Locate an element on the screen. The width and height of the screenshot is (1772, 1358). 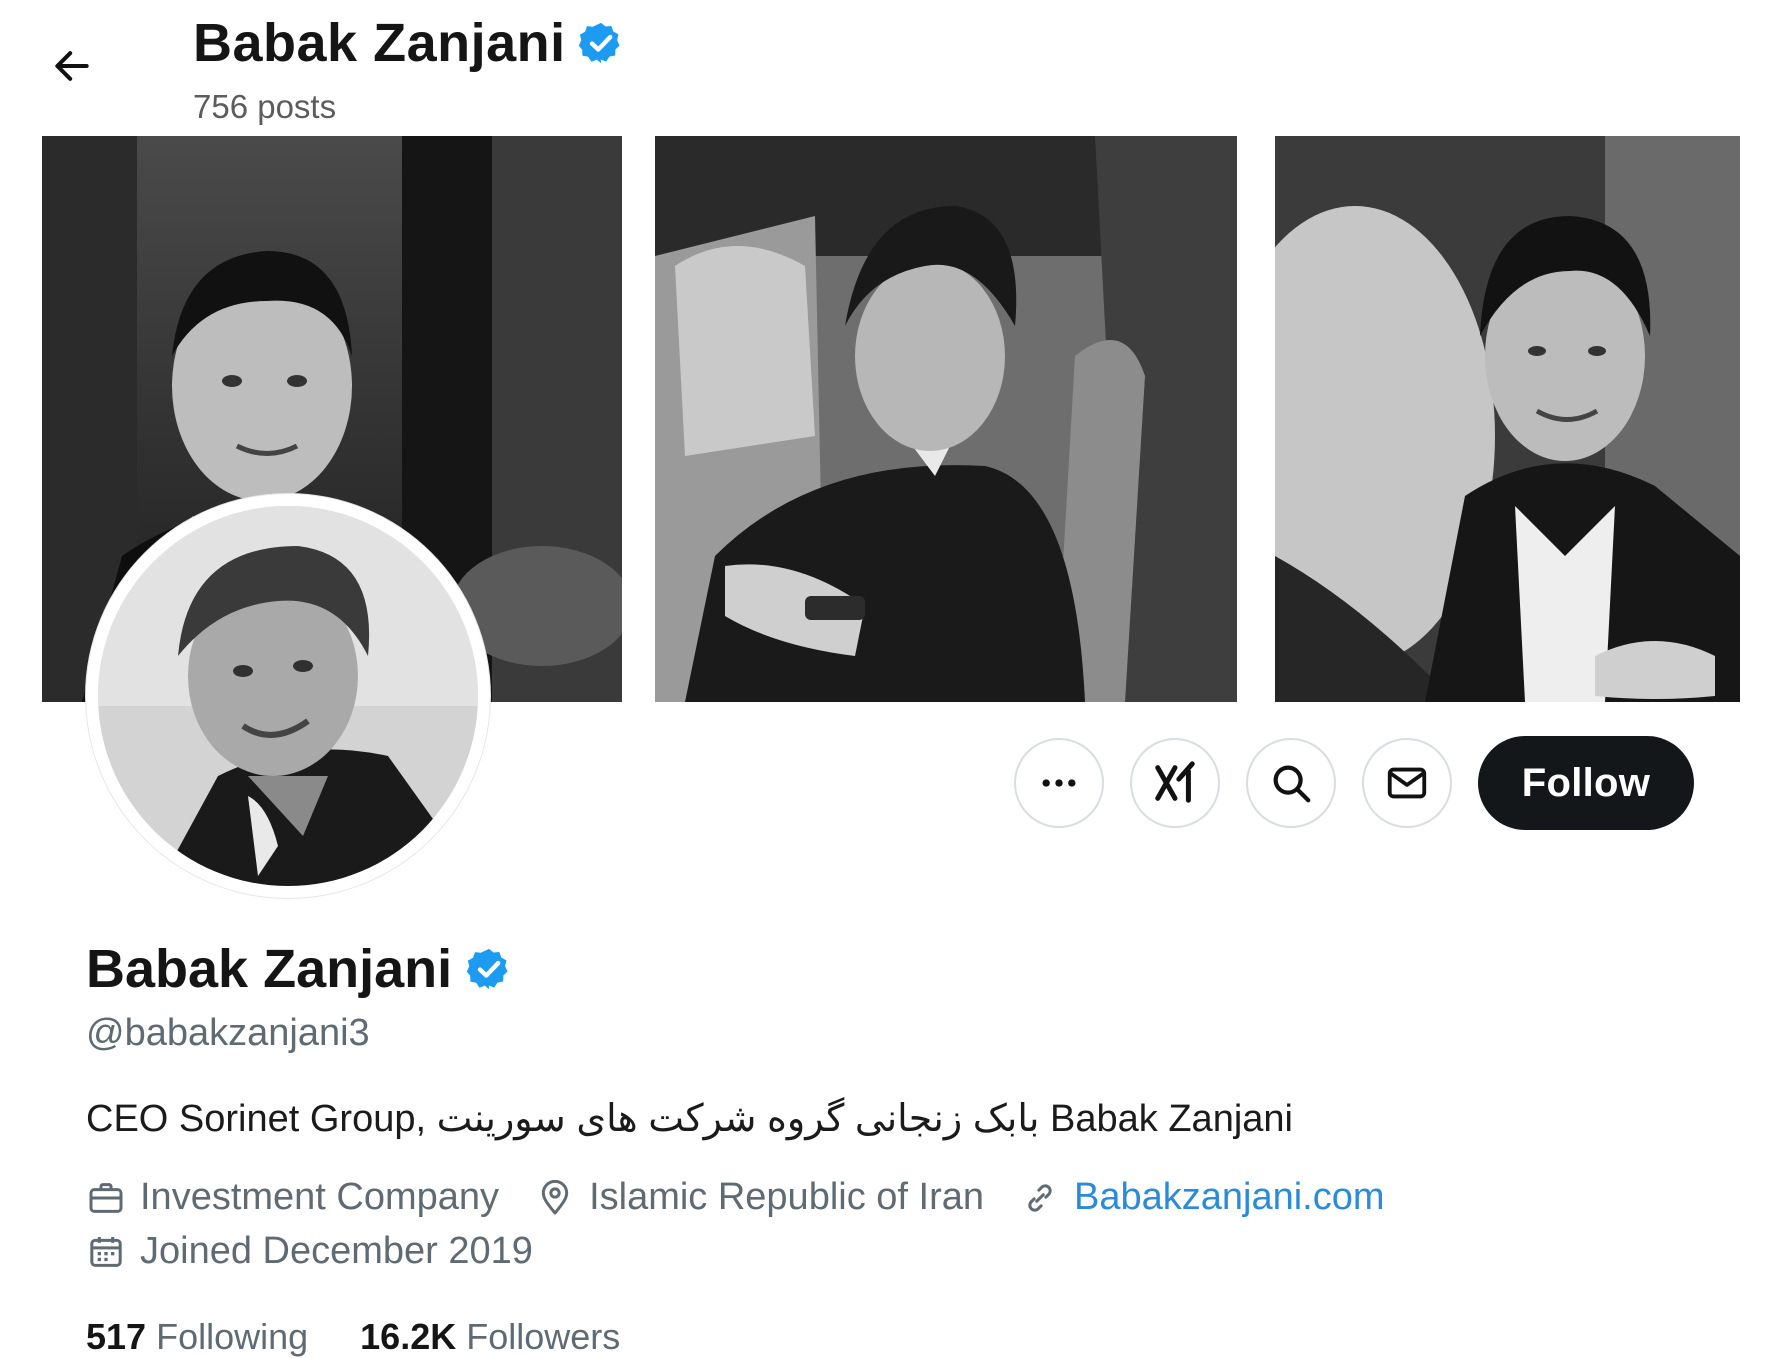
arrow-left-icon is located at coordinates (72, 68).